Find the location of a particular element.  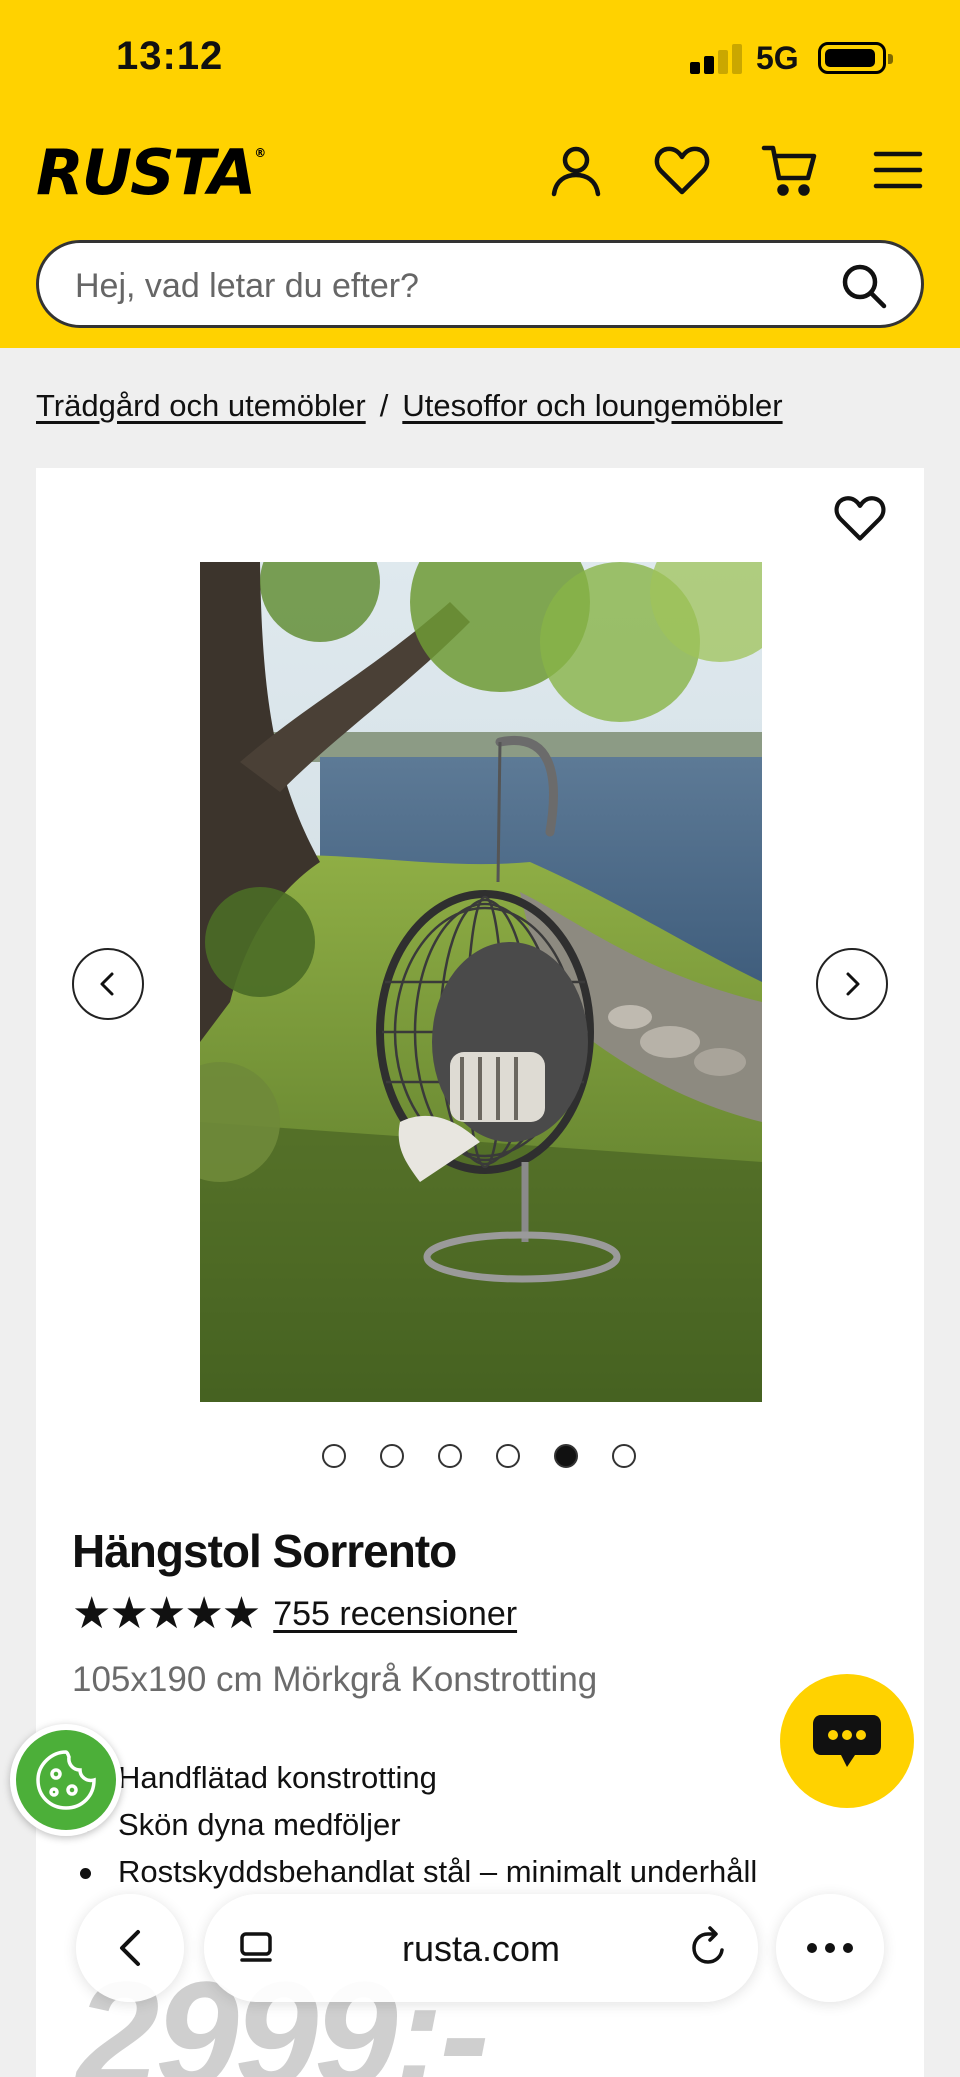

address-url: rusta.com is located at coordinates (481, 1948).